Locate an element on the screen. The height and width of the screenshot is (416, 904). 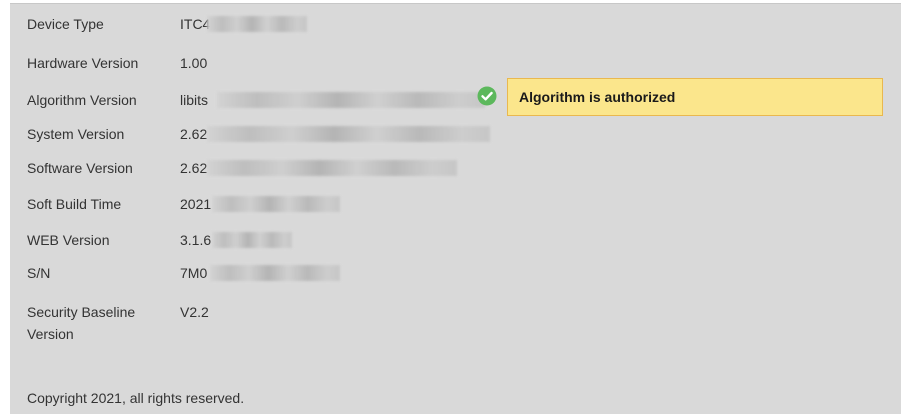
algorithm-version-label: Algorithm Version is located at coordinates (82, 100).